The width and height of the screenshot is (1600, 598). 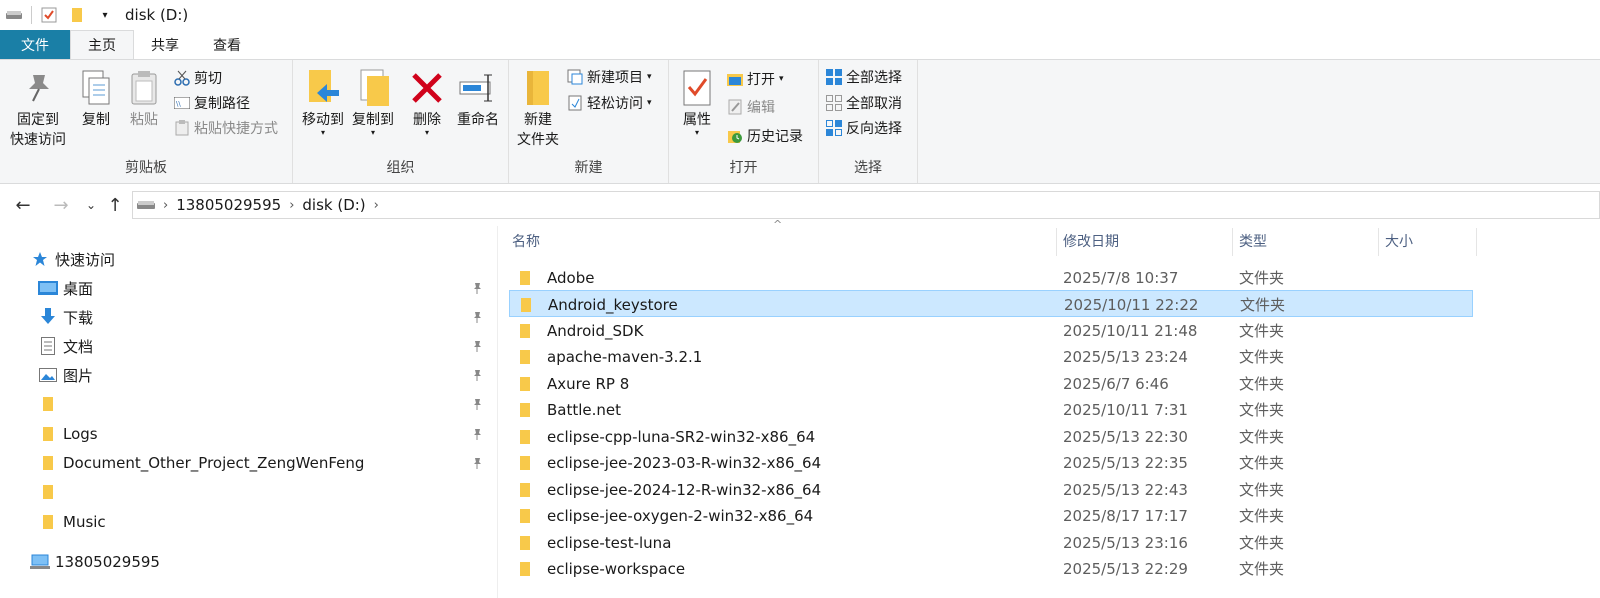 What do you see at coordinates (249, 522) in the screenshot?
I see `nav-item-music: Music` at bounding box center [249, 522].